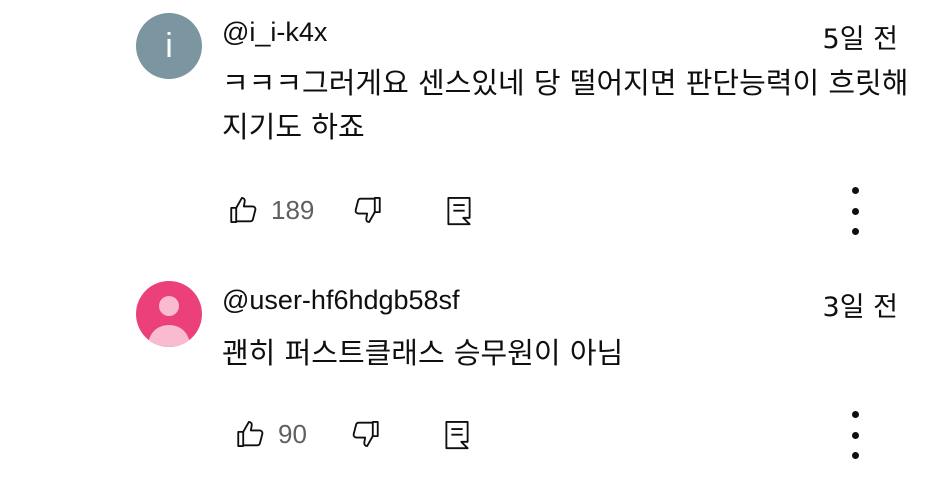 The width and height of the screenshot is (940, 479). What do you see at coordinates (341, 300) in the screenshot?
I see `comment-author-handle: @user-hf6hdgb58sf` at bounding box center [341, 300].